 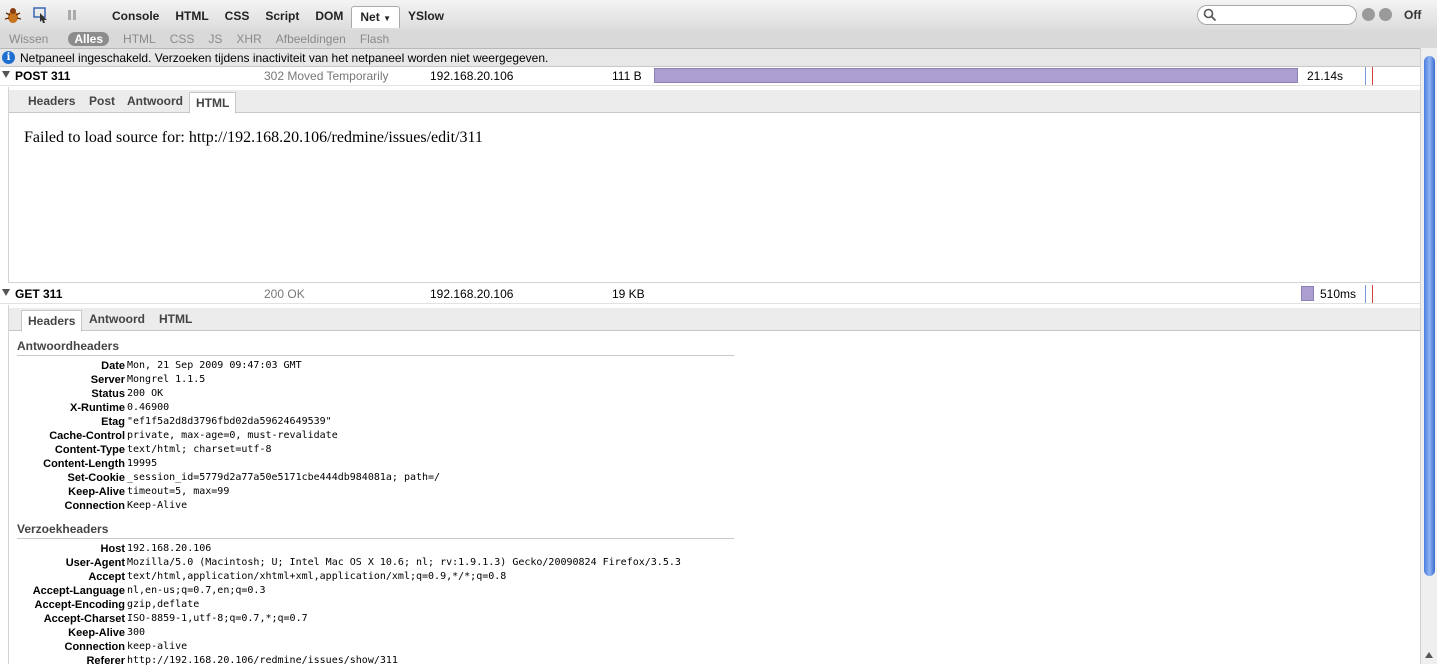 What do you see at coordinates (1385, 14) in the screenshot?
I see `next-result-icon` at bounding box center [1385, 14].